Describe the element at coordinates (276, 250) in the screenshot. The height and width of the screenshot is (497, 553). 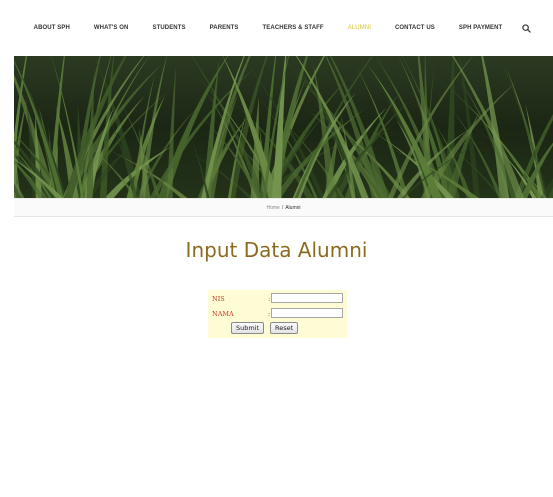
I see `page-title: Input Data Alumni` at that location.